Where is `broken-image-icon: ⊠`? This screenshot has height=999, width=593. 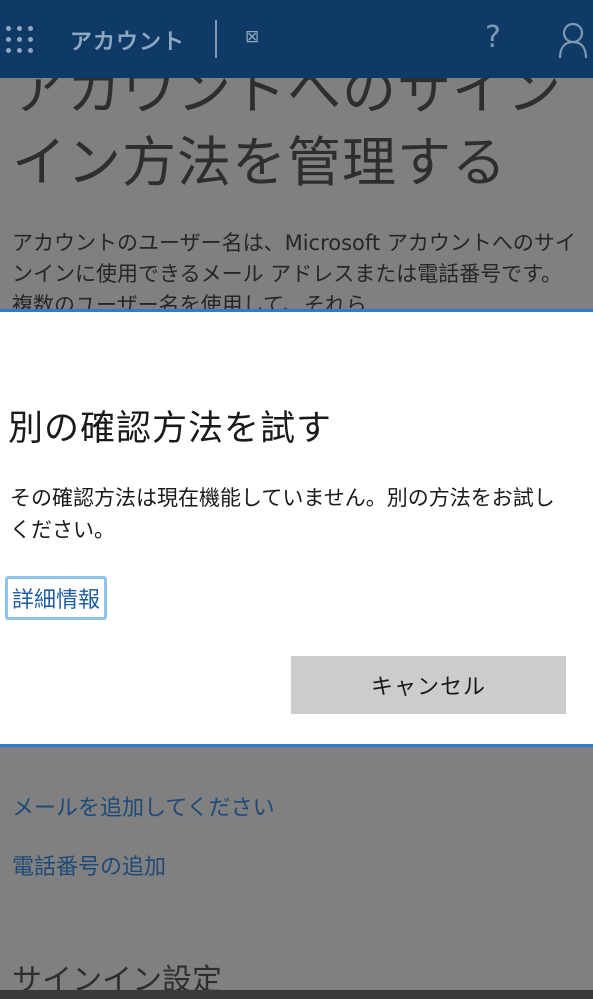
broken-image-icon: ⊠ is located at coordinates (252, 37).